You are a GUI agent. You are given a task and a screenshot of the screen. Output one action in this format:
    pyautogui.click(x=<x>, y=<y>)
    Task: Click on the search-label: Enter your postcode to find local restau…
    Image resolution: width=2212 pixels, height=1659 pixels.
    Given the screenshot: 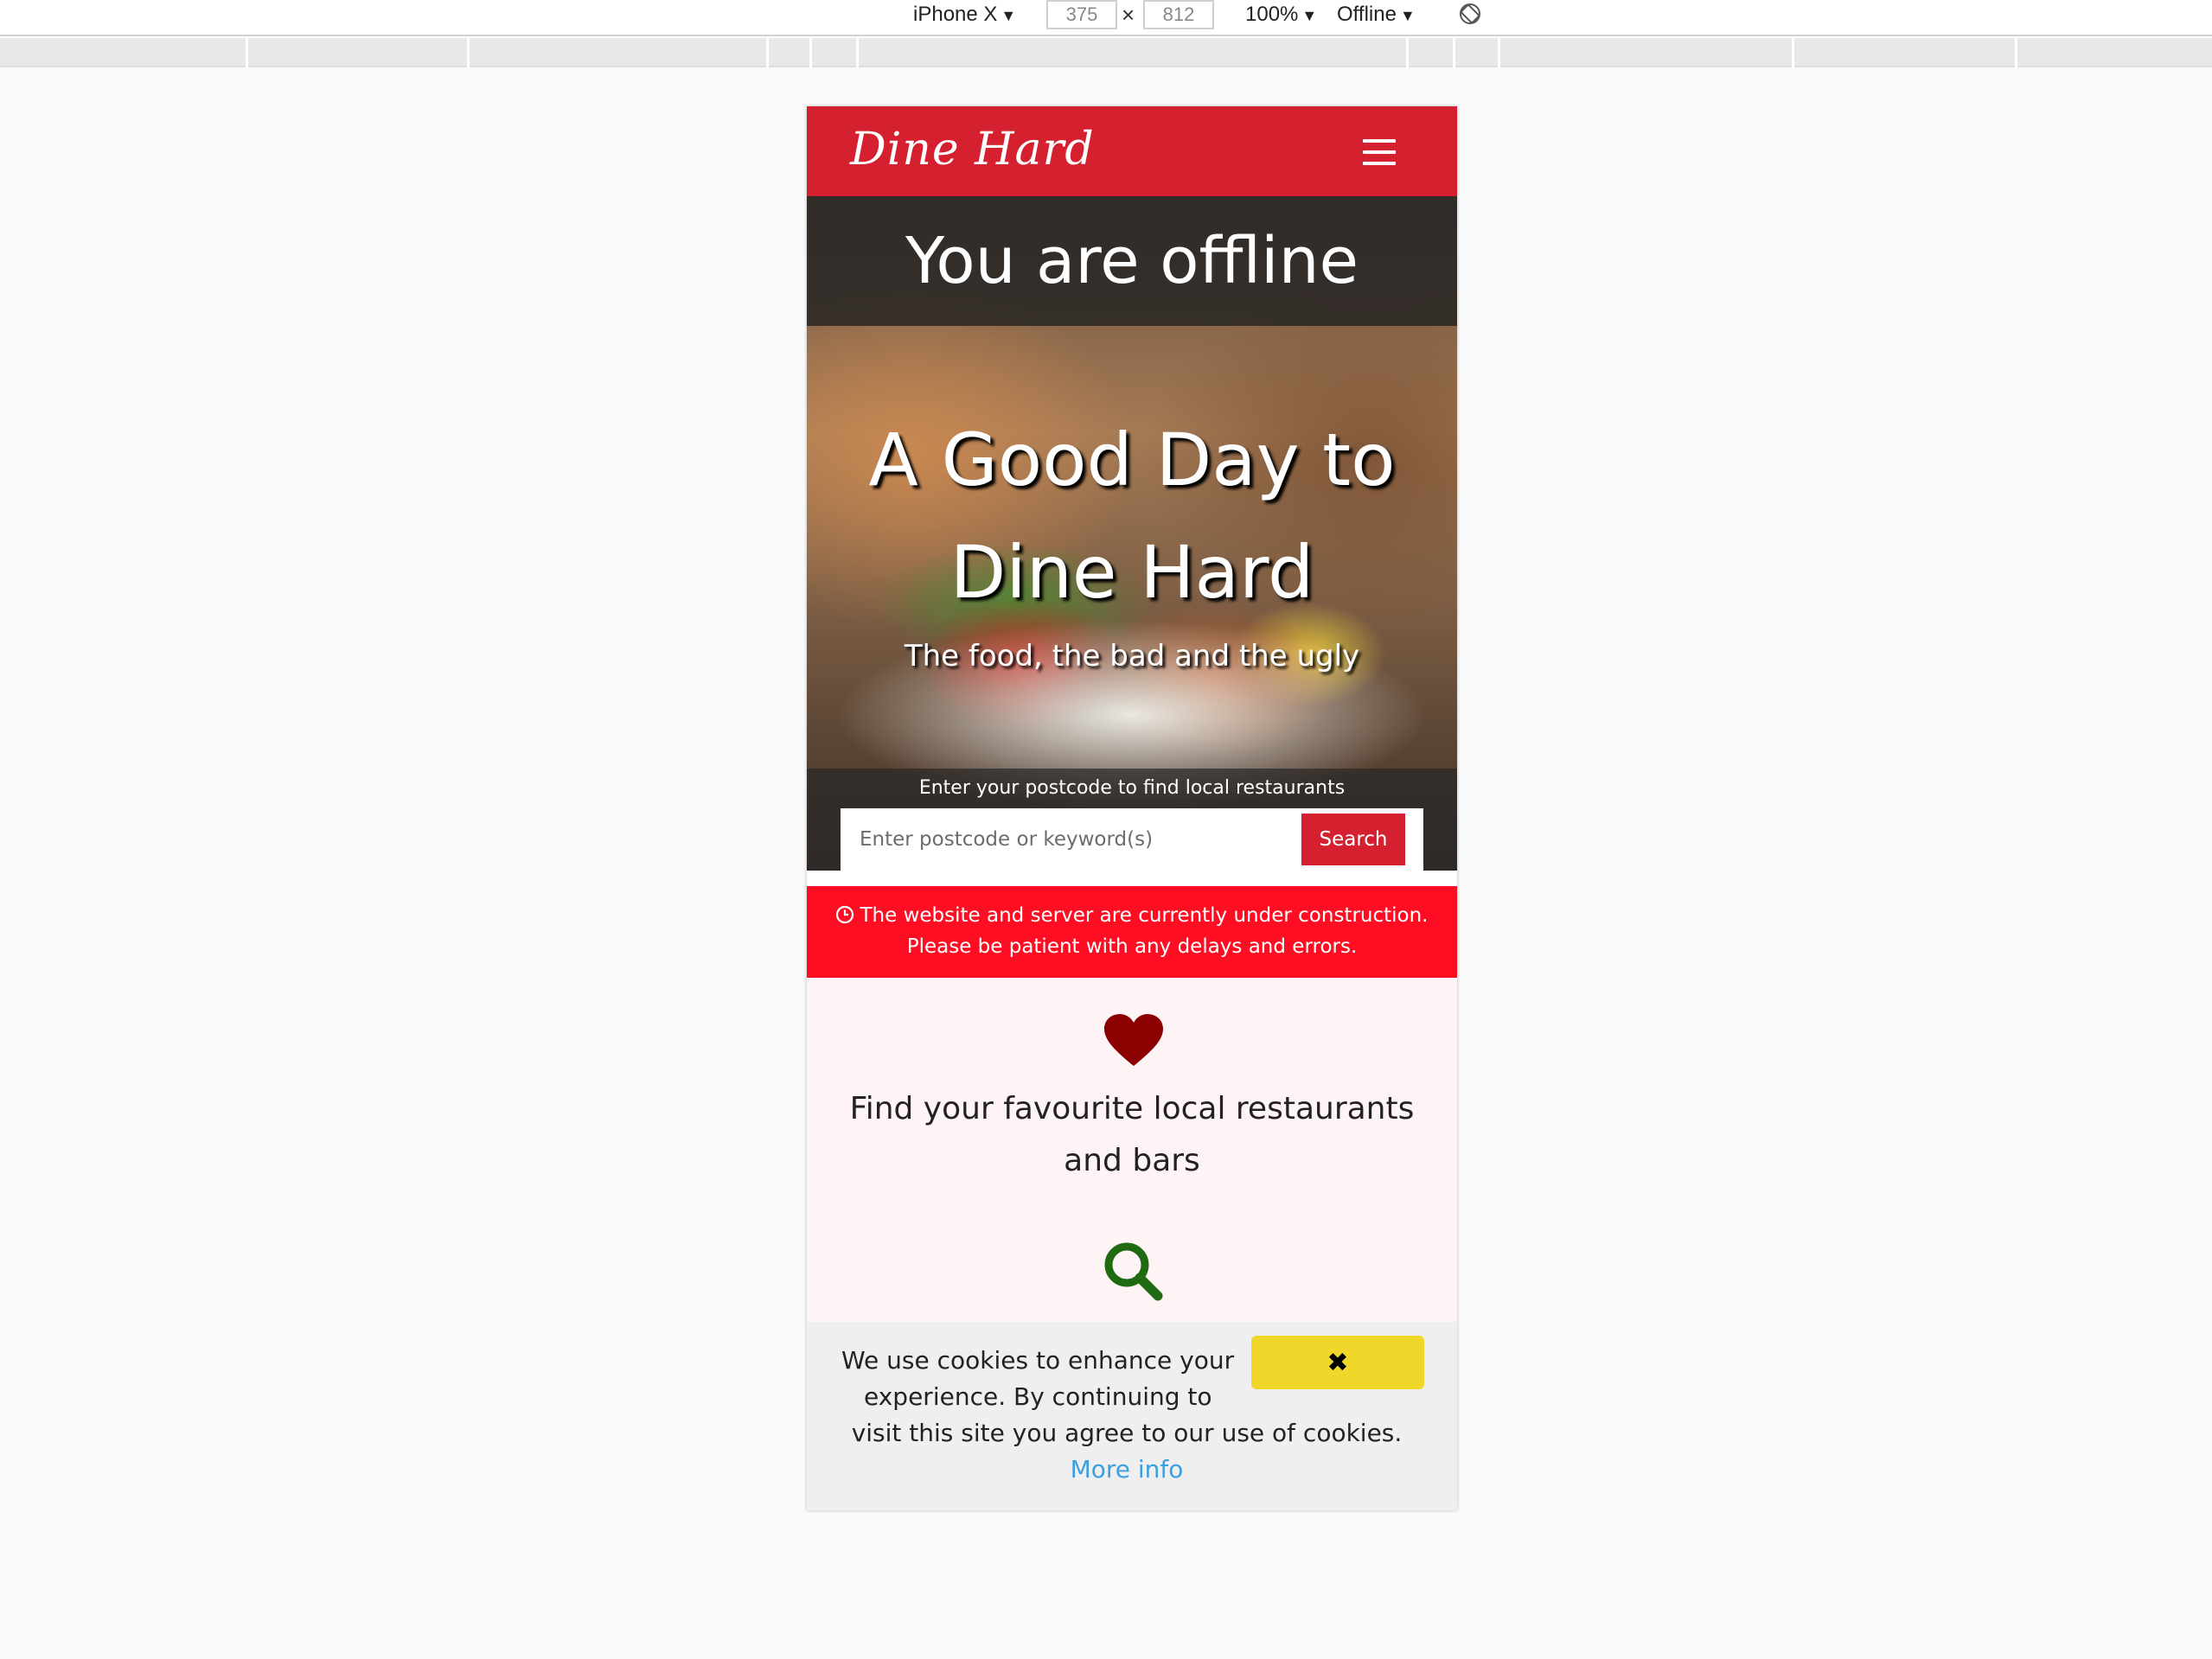 What is the action you would take?
    pyautogui.click(x=1132, y=788)
    